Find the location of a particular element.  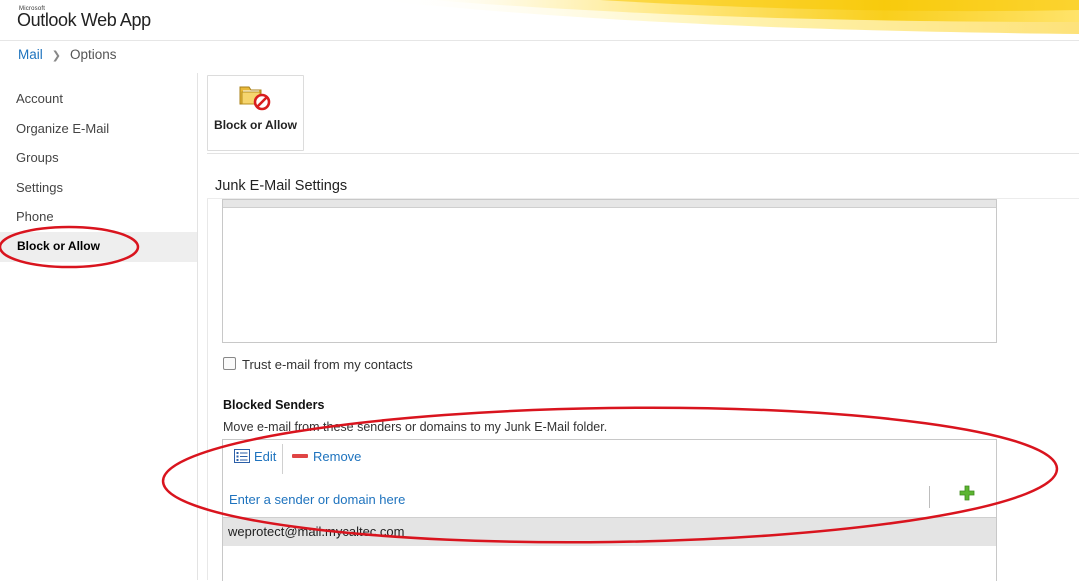

list-item: weprotect@mail.mycaltec.com is located at coordinates (609, 531).